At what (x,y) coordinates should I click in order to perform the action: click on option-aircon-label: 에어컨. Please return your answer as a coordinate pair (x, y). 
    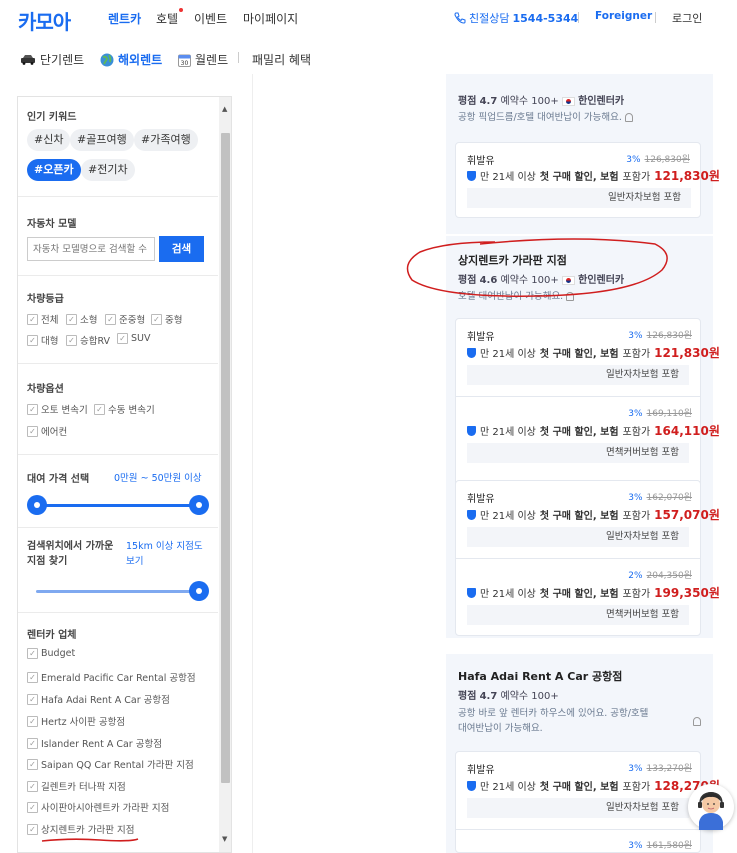
    Looking at the image, I should click on (54, 432).